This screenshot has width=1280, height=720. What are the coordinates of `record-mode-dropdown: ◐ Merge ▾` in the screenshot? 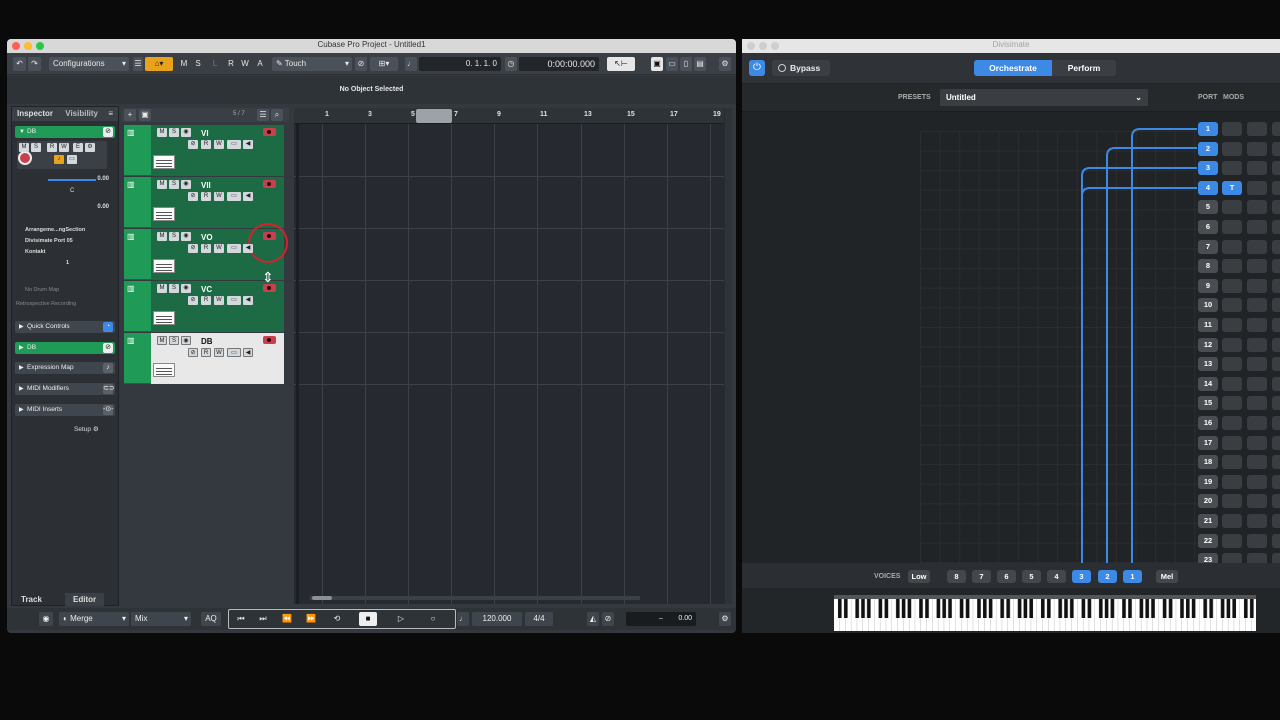 It's located at (94, 619).